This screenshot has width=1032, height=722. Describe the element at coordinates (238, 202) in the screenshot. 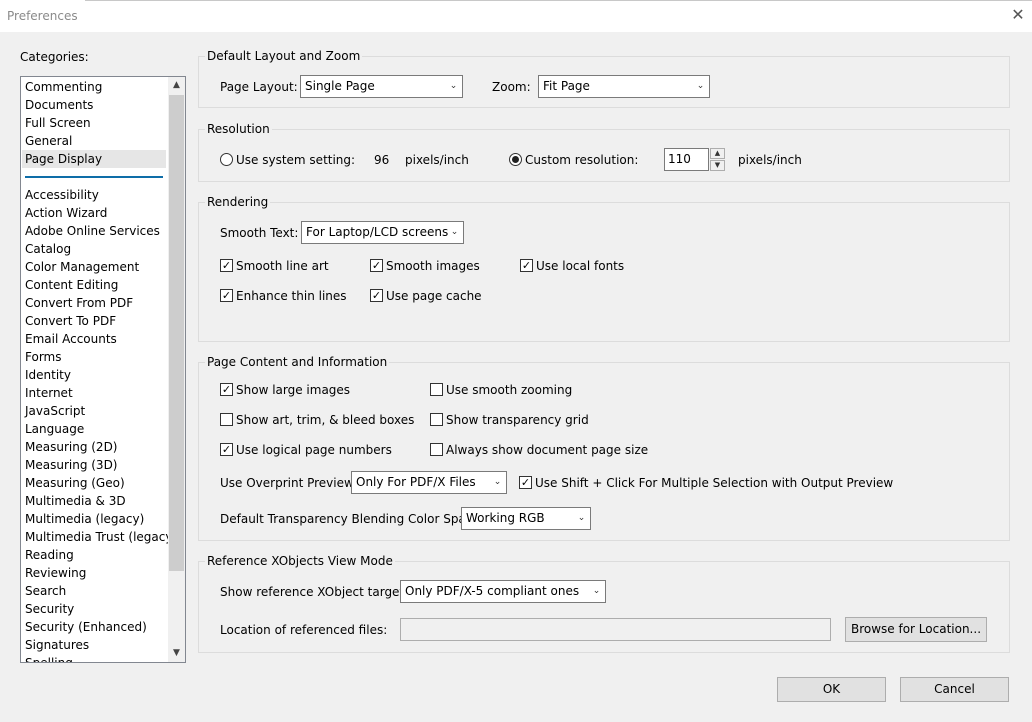

I see `rendering-title: Rendering` at that location.